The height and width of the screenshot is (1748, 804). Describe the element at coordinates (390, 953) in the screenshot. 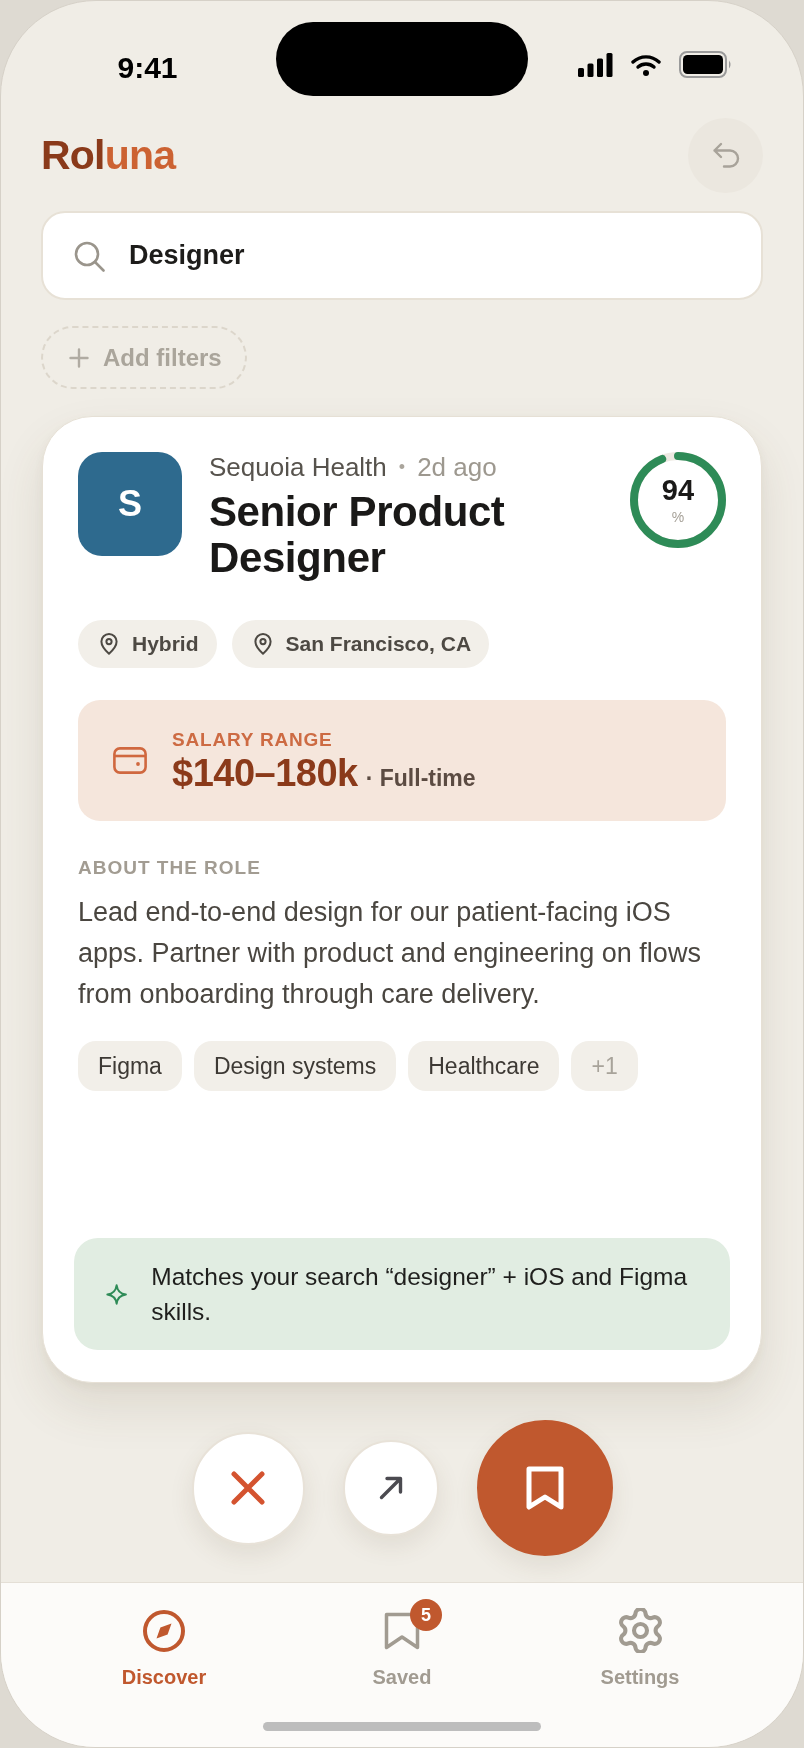

I see `role-description: Lead end-to-end design for our patient-facing iOS apps. Partner with product and engineering on flows from onboarding through care delivery.` at that location.